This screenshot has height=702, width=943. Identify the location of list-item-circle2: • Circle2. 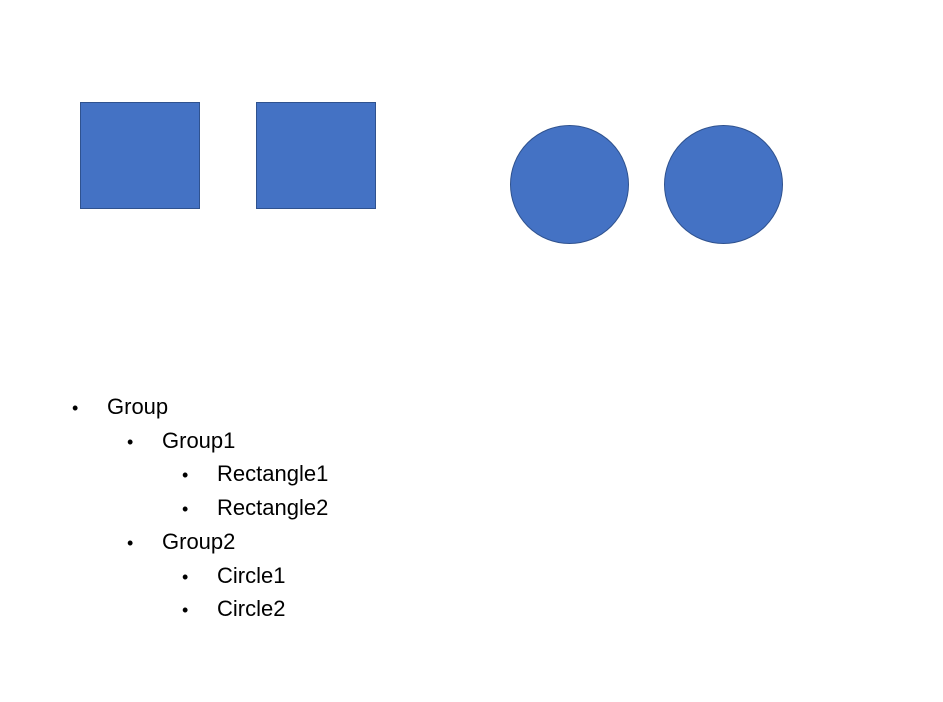
(255, 610).